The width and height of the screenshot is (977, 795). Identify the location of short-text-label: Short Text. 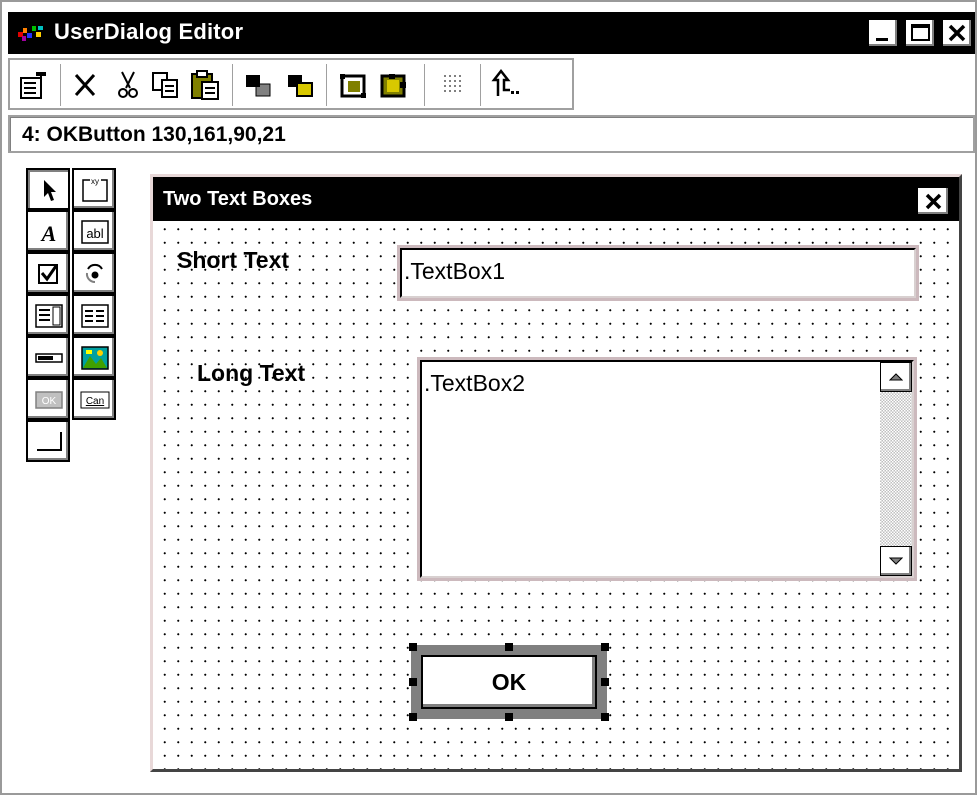
(233, 260).